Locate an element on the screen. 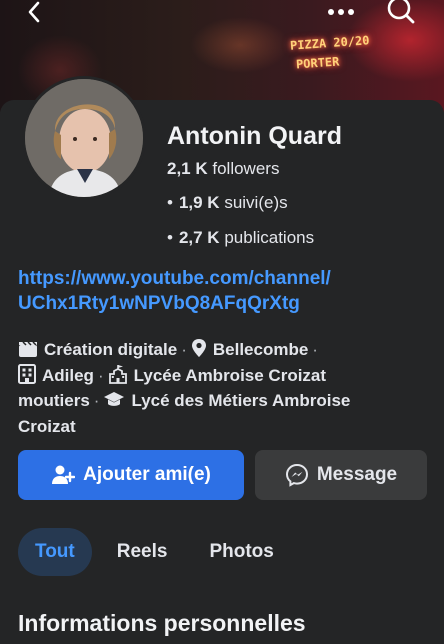  avatar is located at coordinates (84, 138).